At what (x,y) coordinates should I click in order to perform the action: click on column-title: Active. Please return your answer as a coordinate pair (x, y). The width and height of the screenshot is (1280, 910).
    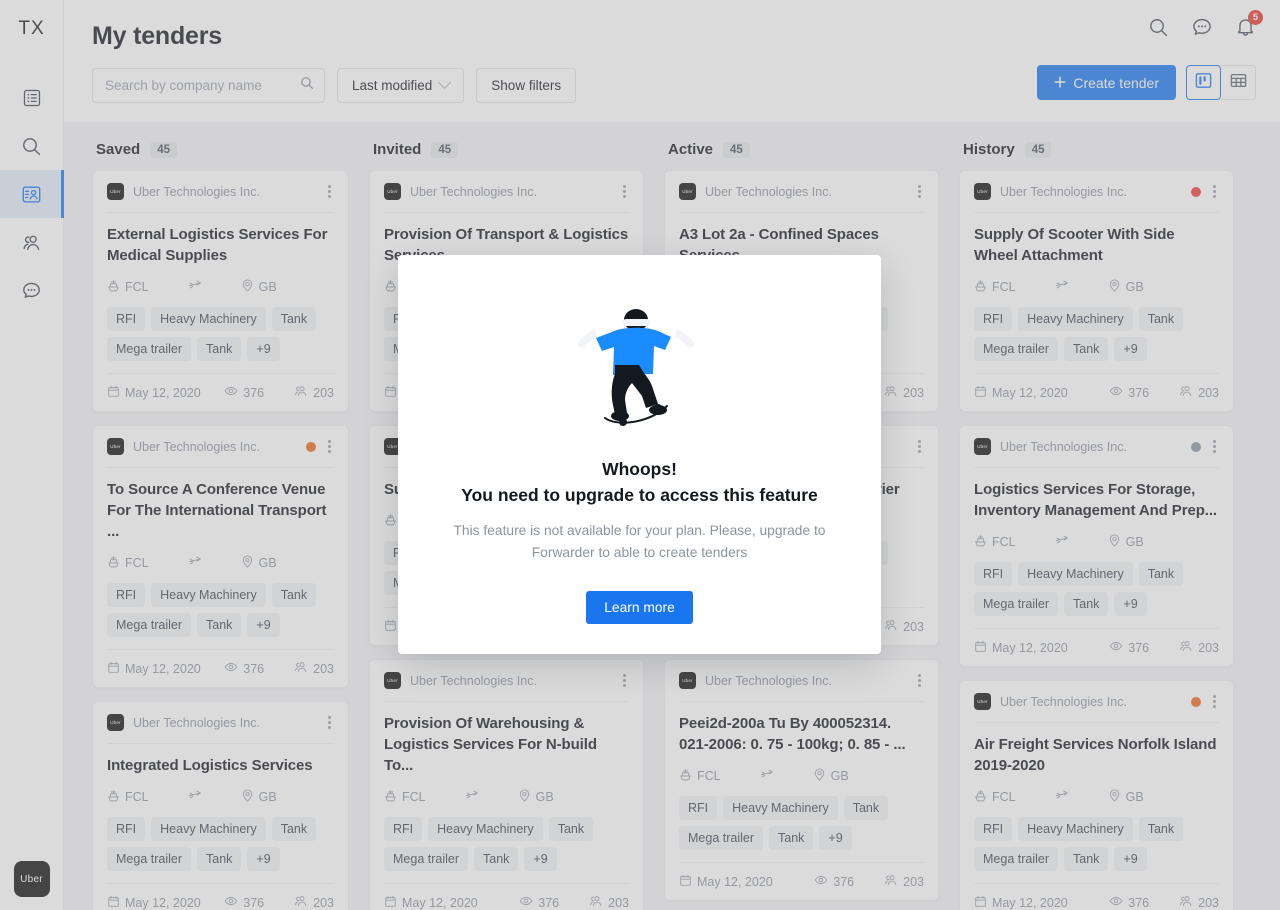
    Looking at the image, I should click on (691, 149).